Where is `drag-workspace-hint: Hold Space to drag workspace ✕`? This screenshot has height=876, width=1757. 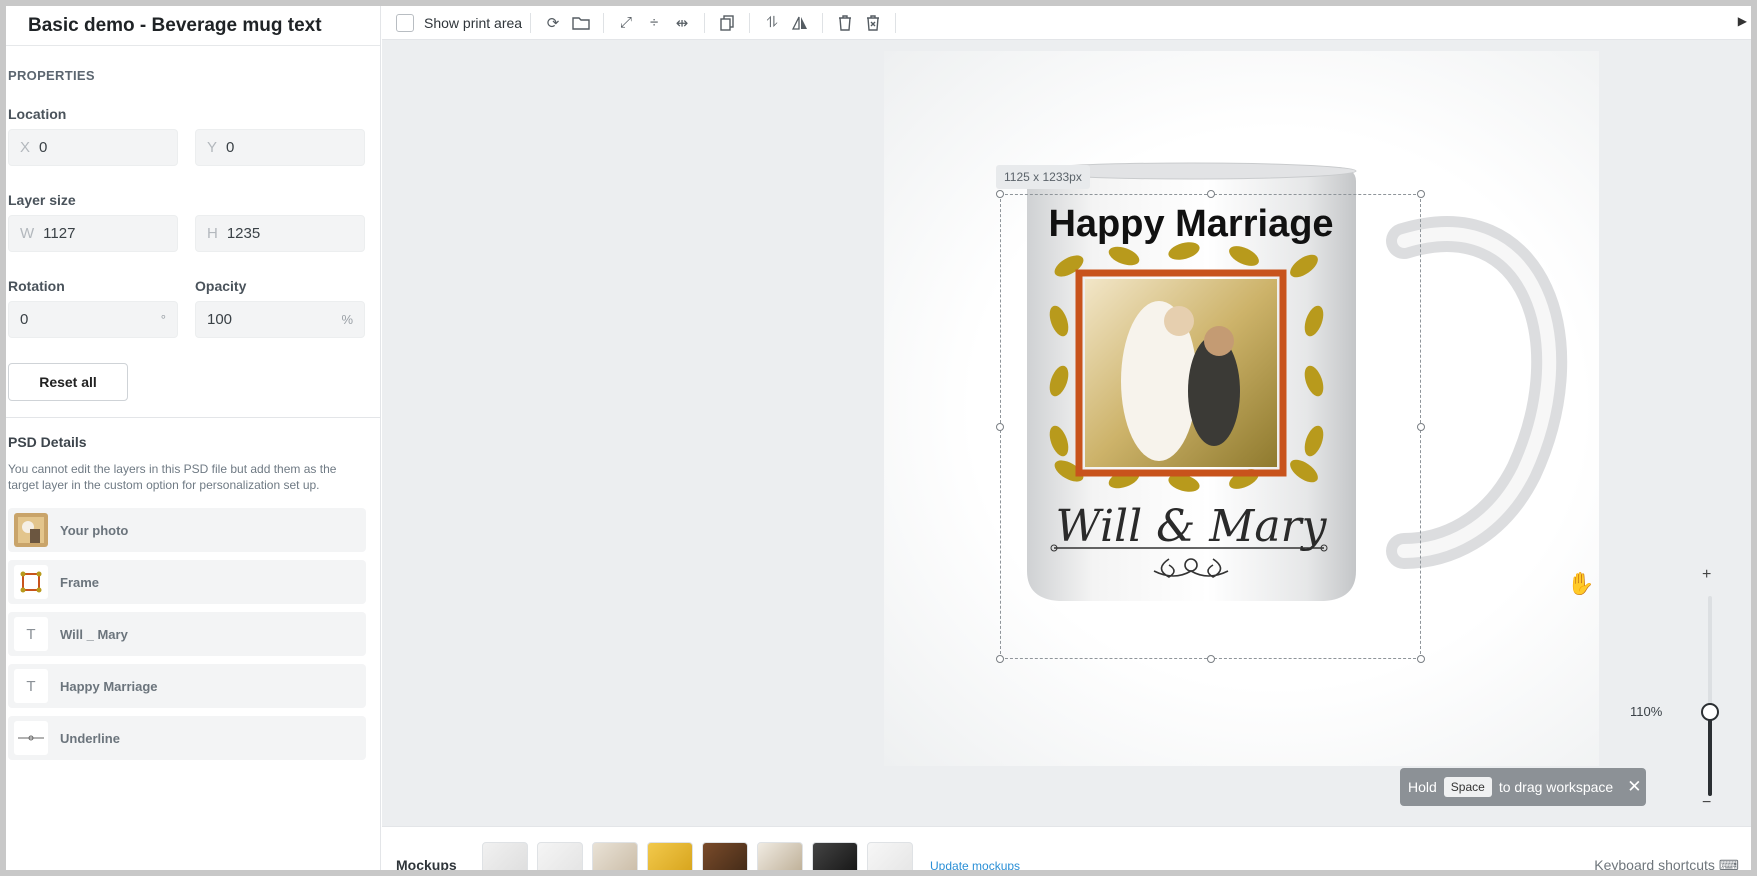
drag-workspace-hint: Hold Space to drag workspace ✕ is located at coordinates (1523, 787).